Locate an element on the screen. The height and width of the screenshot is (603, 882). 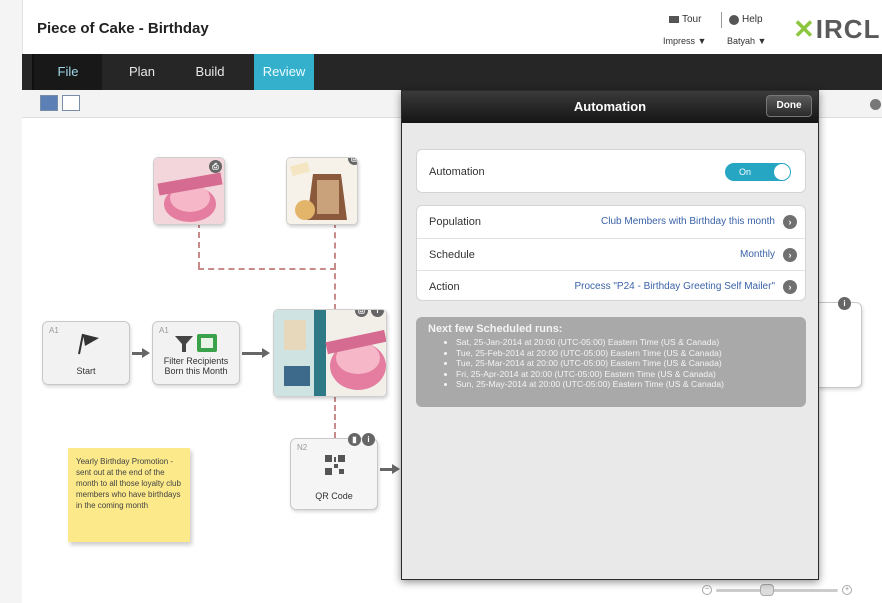
zoom-handle is located at coordinates (767, 590).